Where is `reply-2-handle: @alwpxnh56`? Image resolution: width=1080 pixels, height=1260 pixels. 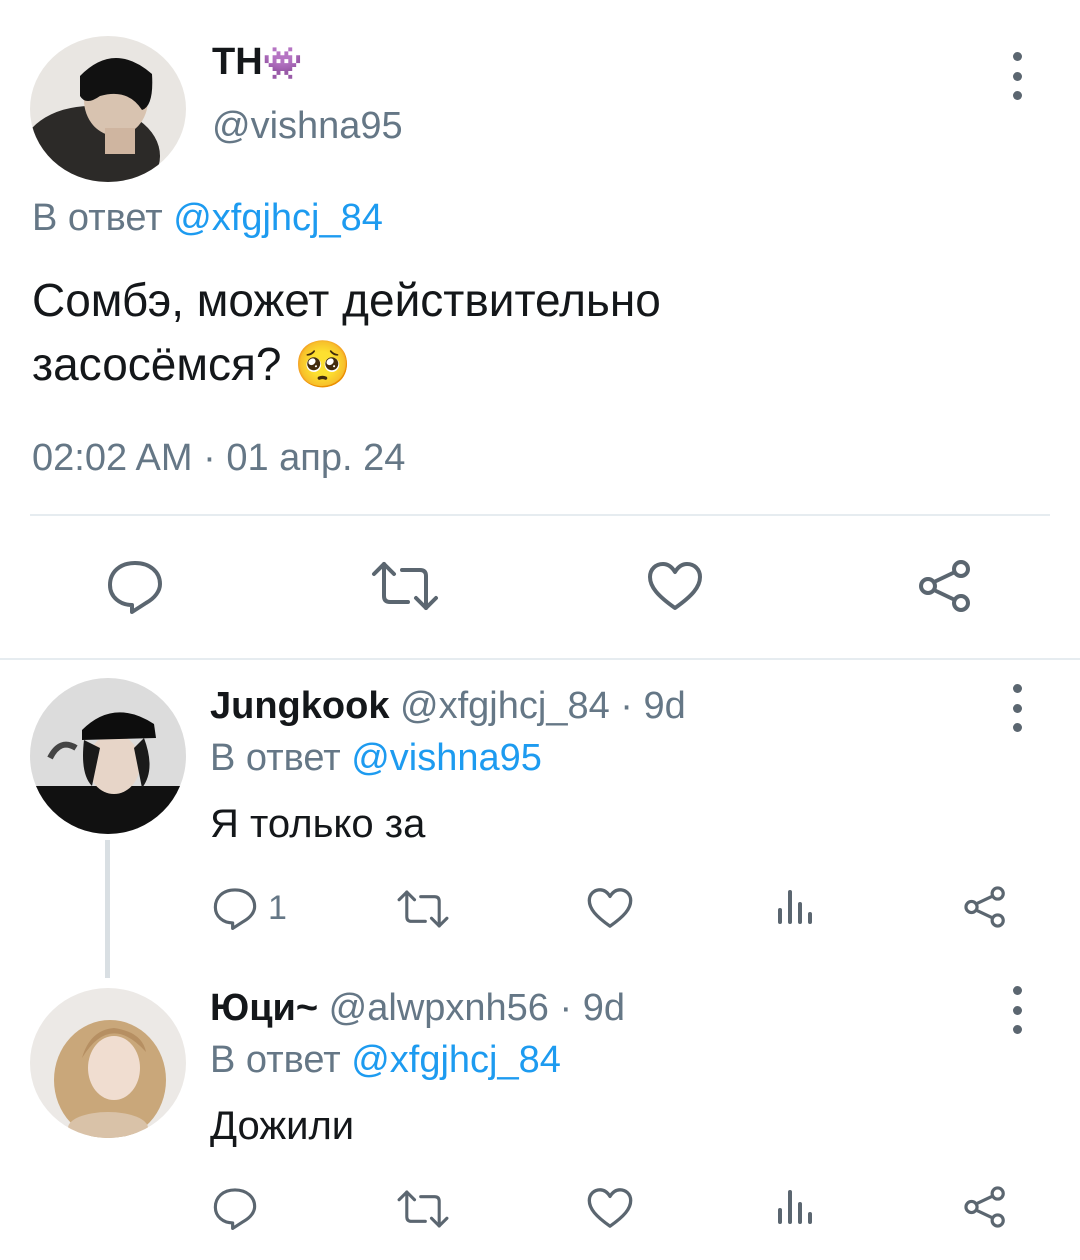
reply-2-handle: @alwpxnh56 is located at coordinates (439, 1008).